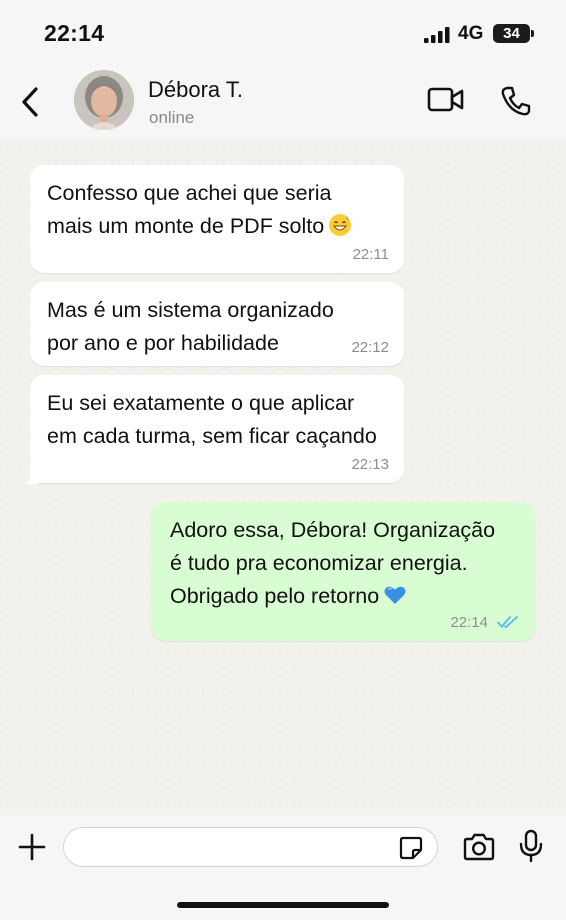  I want to click on back-button, so click(30, 102).